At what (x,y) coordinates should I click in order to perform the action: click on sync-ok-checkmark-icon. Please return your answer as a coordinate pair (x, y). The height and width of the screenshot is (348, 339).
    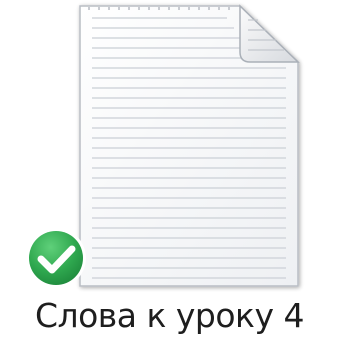
    Looking at the image, I should click on (56, 258).